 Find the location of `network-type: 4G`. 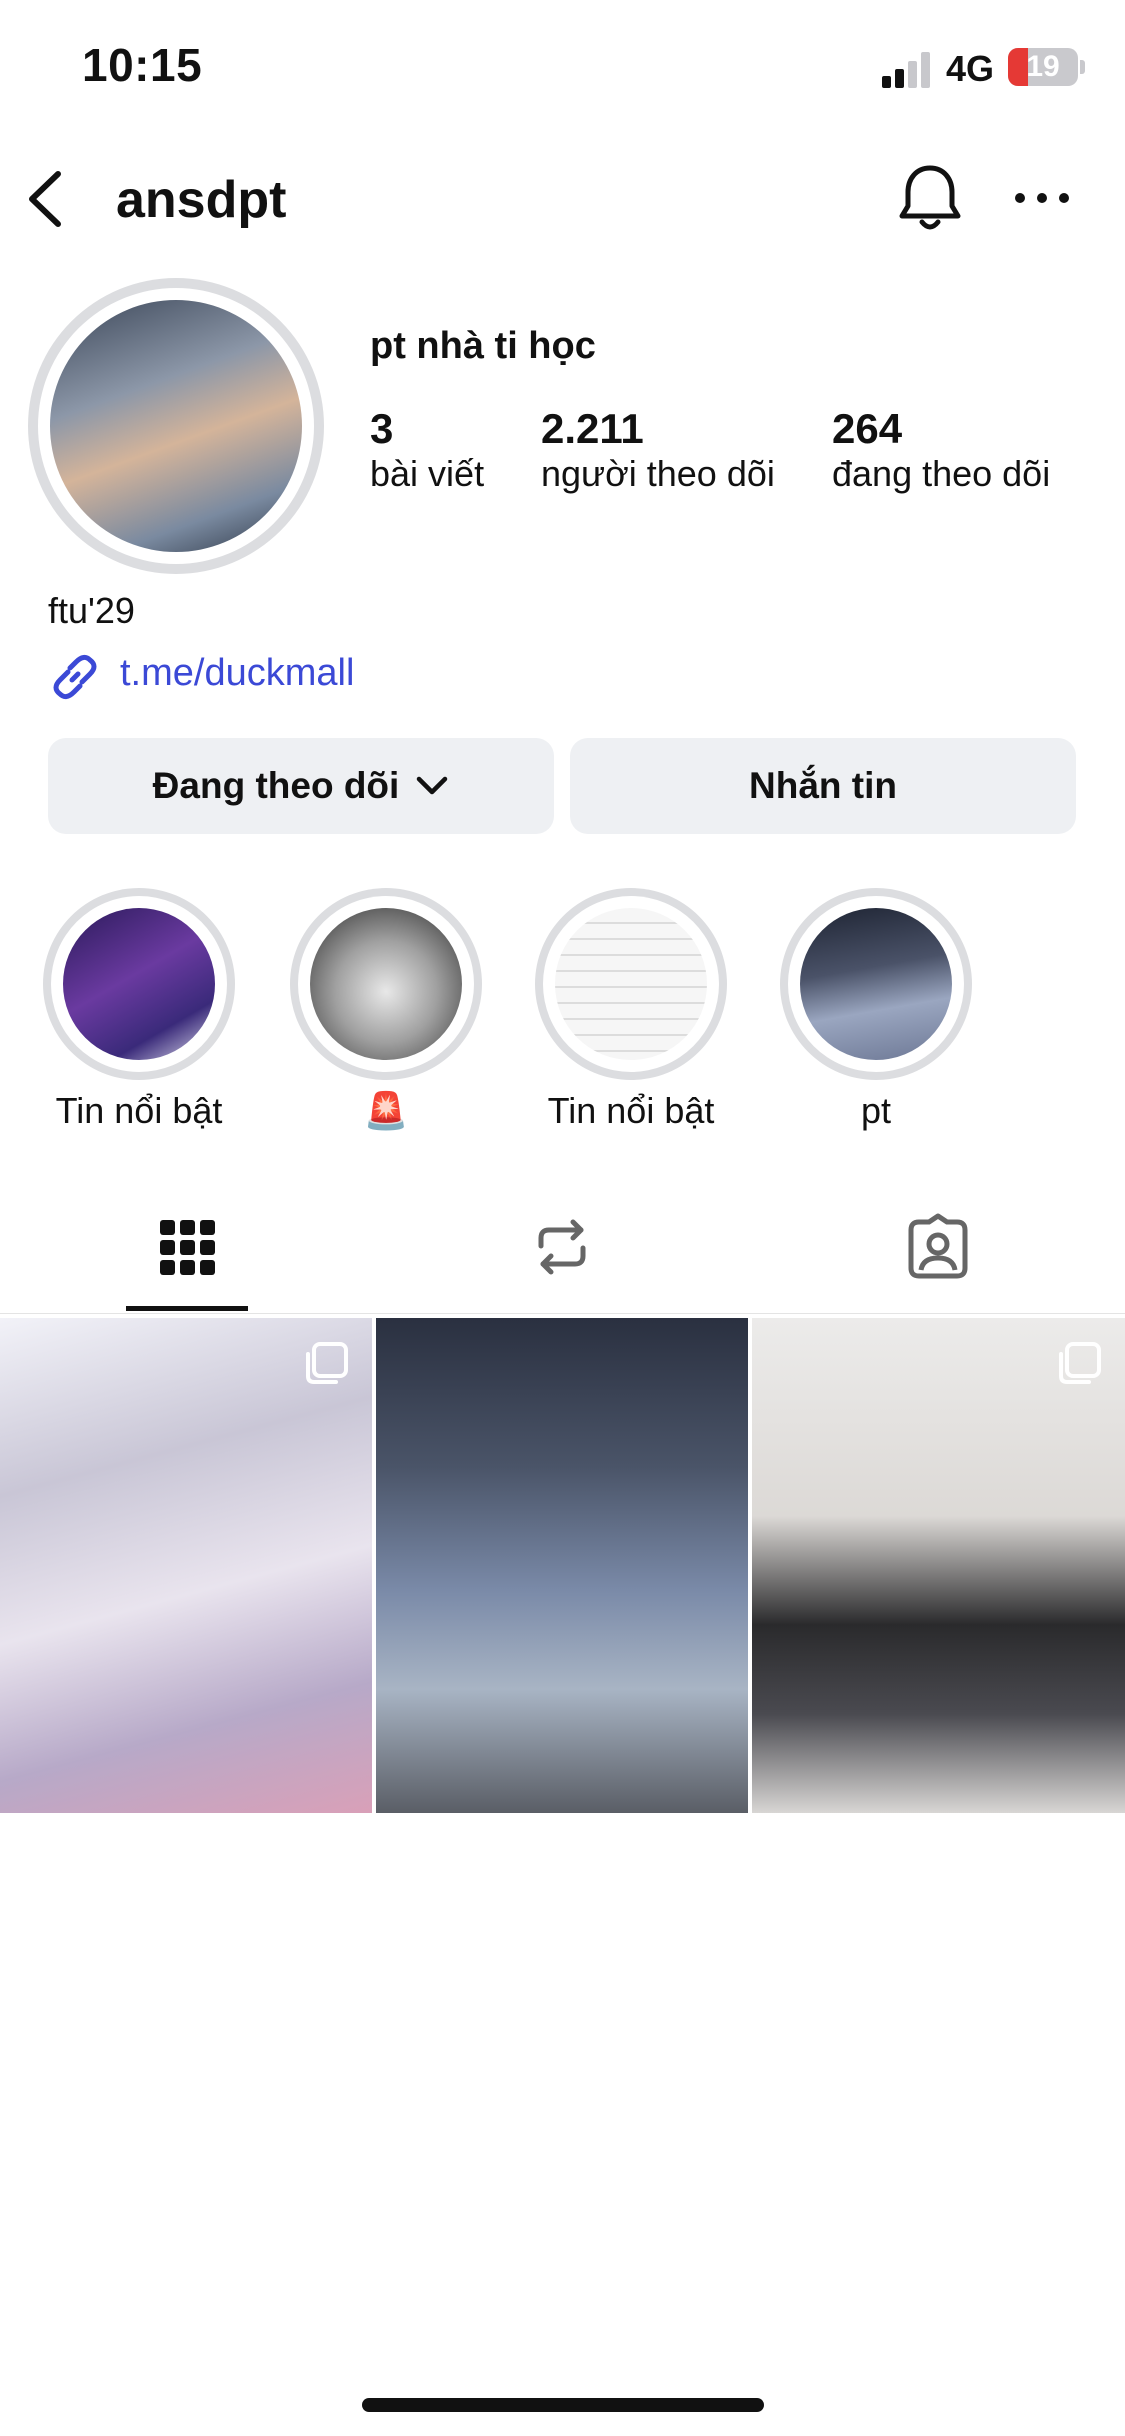

network-type: 4G is located at coordinates (970, 68).